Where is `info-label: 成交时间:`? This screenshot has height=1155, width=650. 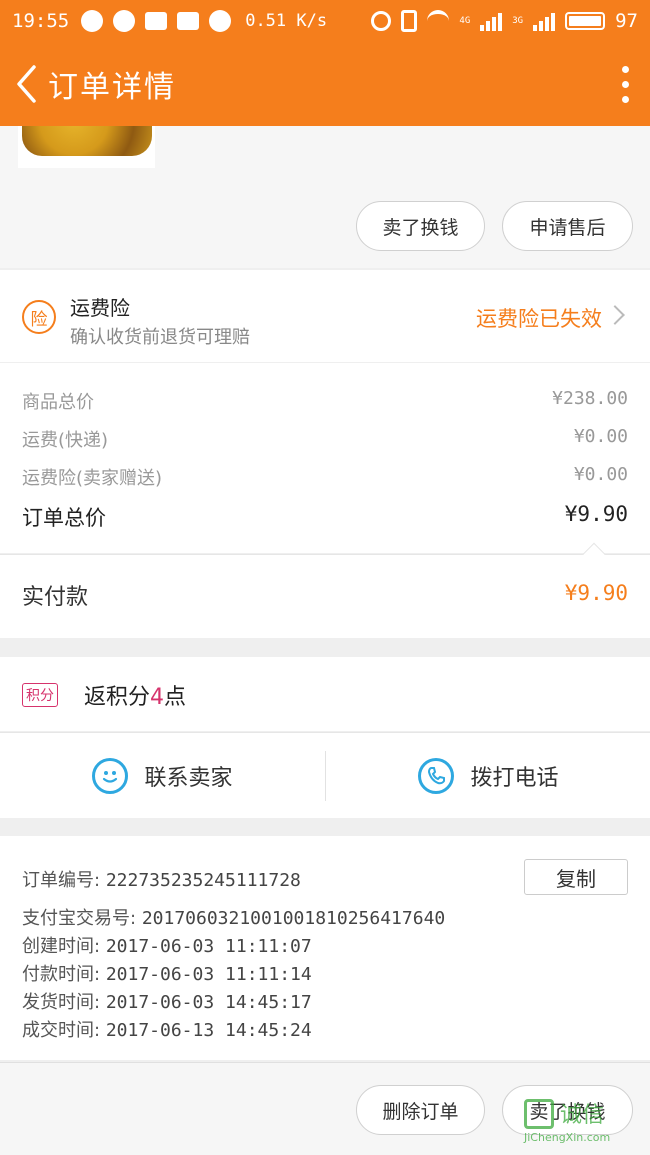
info-label: 成交时间: is located at coordinates (61, 1030).